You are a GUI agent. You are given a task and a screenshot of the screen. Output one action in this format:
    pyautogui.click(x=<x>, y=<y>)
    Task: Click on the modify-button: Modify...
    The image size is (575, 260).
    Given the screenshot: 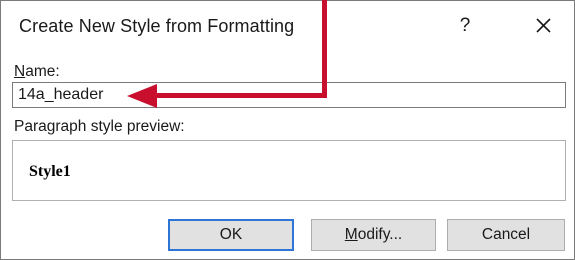 What is the action you would take?
    pyautogui.click(x=373, y=235)
    